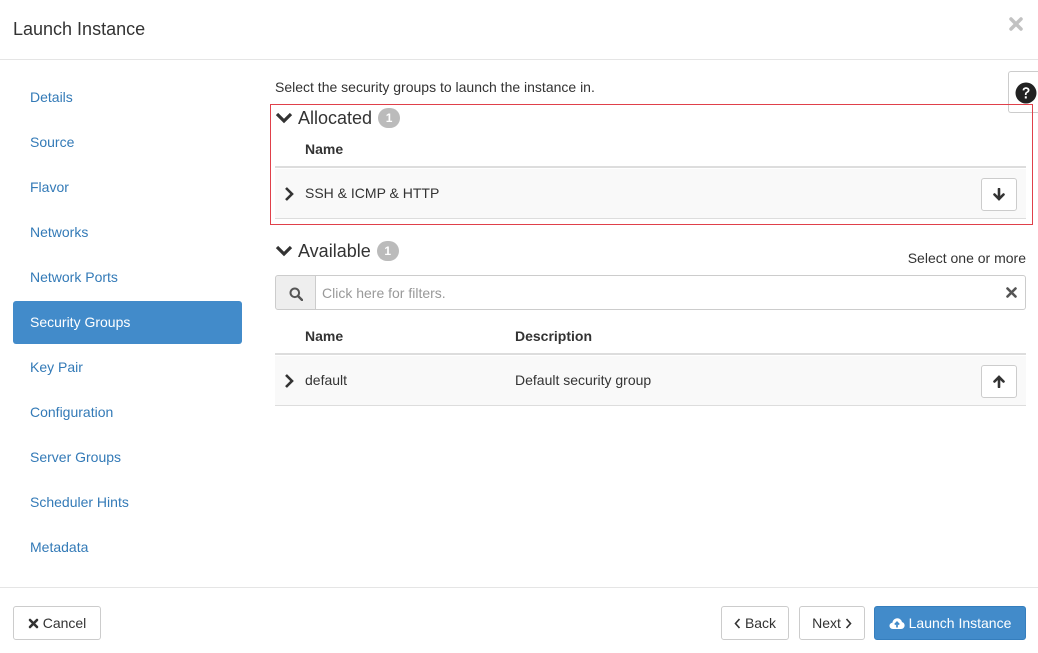  What do you see at coordinates (960, 623) in the screenshot?
I see `launch-instance-label: Launch Instance` at bounding box center [960, 623].